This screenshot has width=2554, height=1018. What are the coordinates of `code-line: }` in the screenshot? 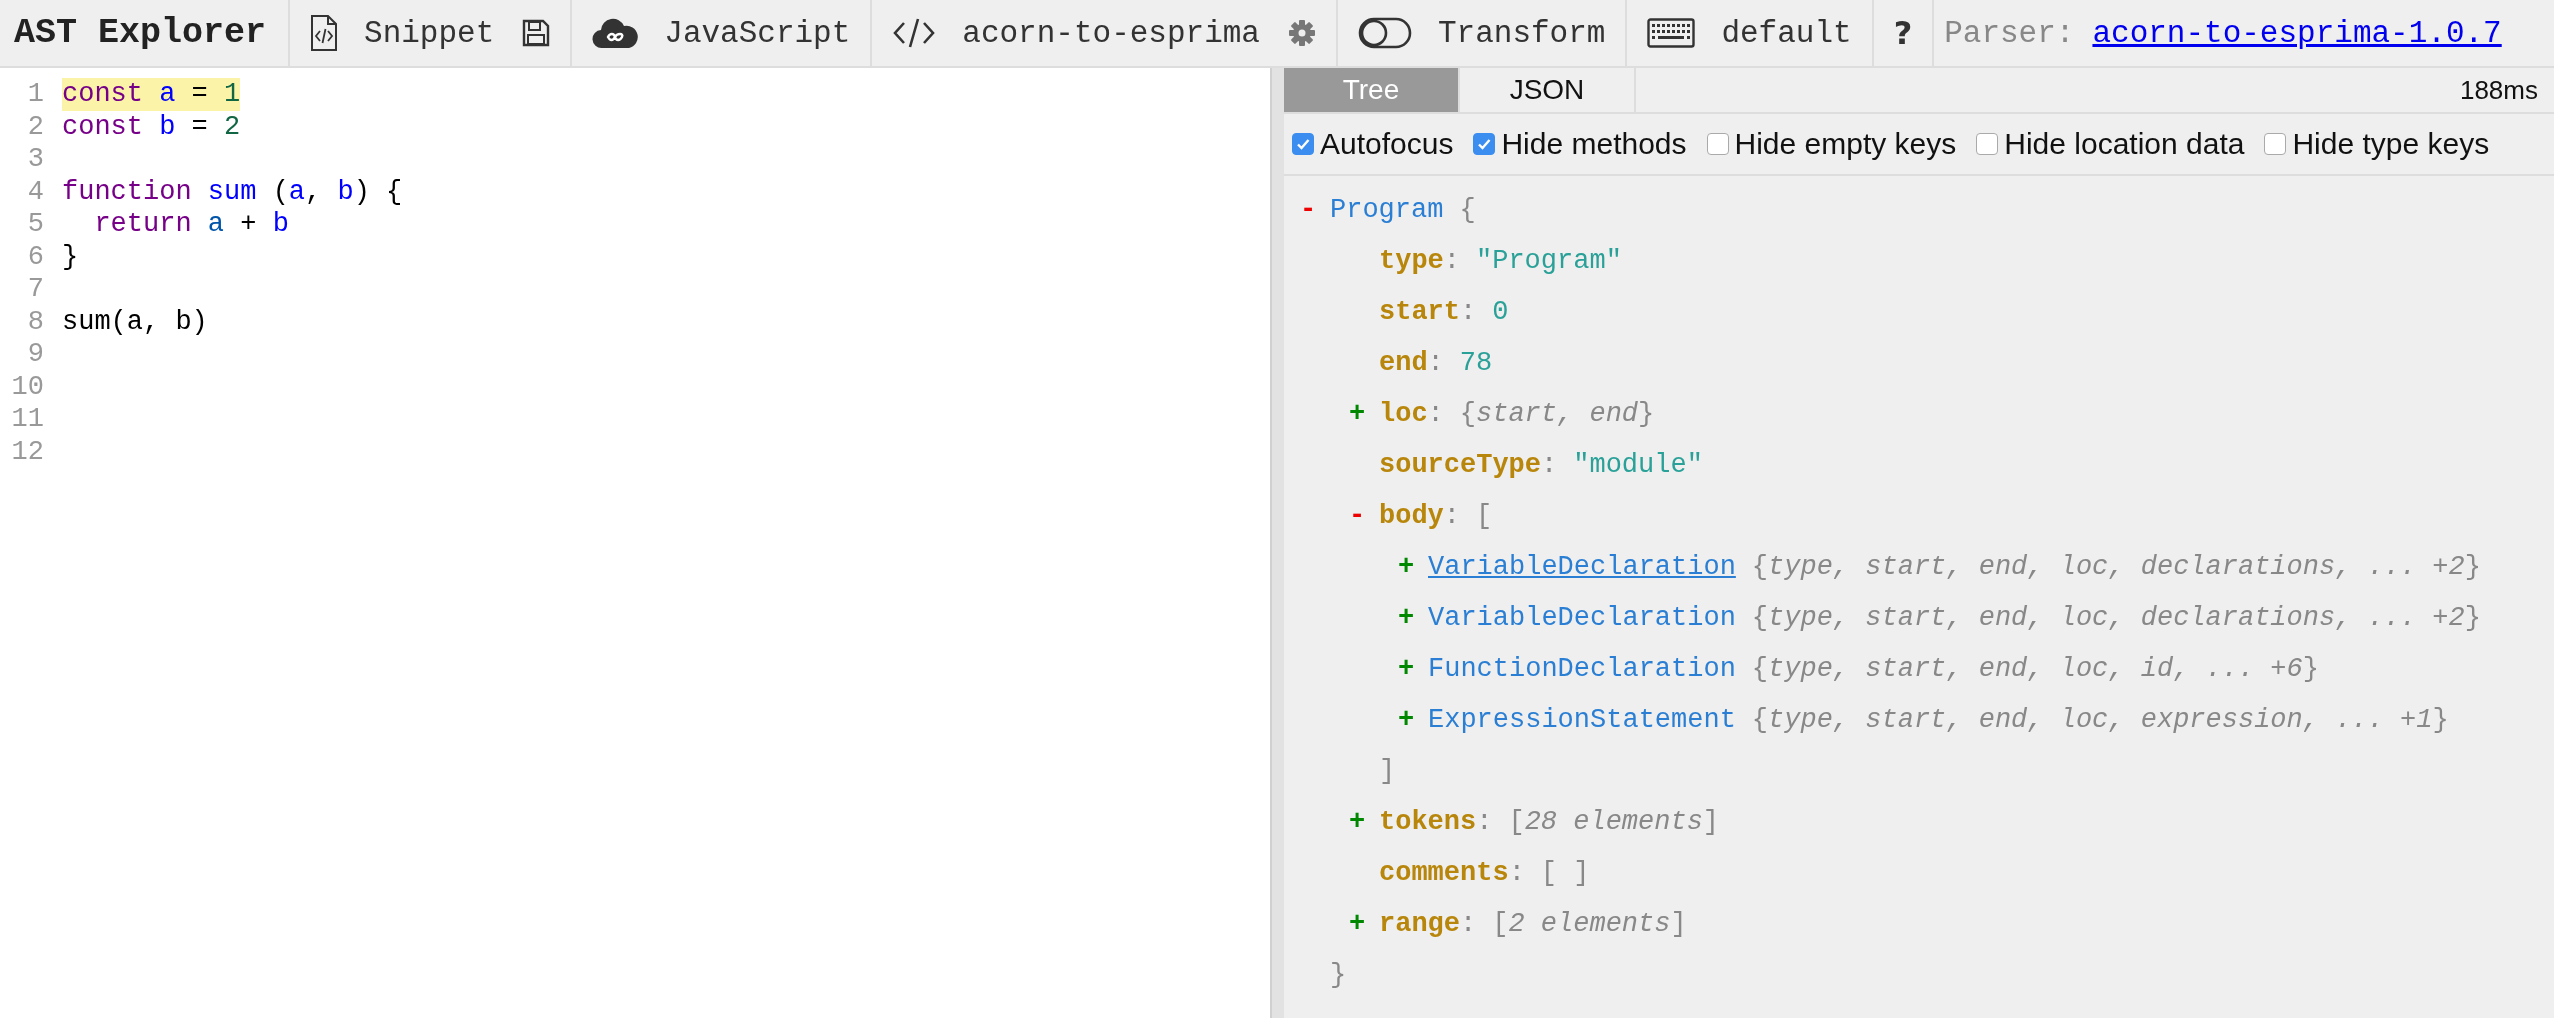 It's located at (70, 256).